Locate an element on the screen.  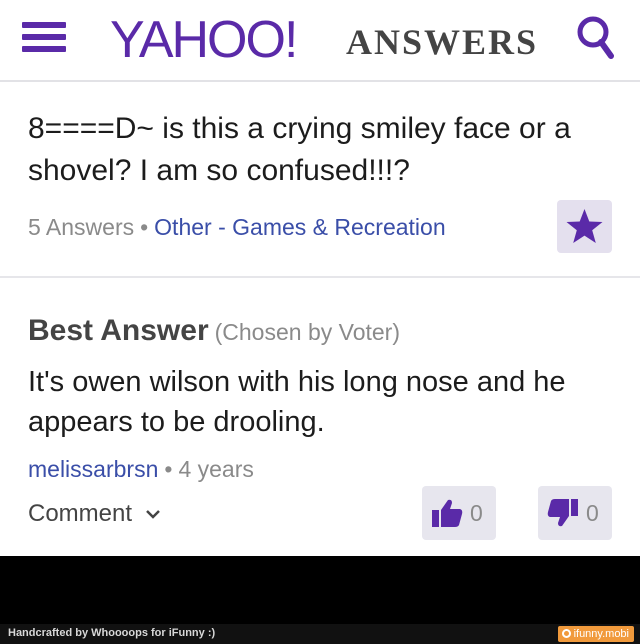
answer-age: 4 years is located at coordinates (216, 469).